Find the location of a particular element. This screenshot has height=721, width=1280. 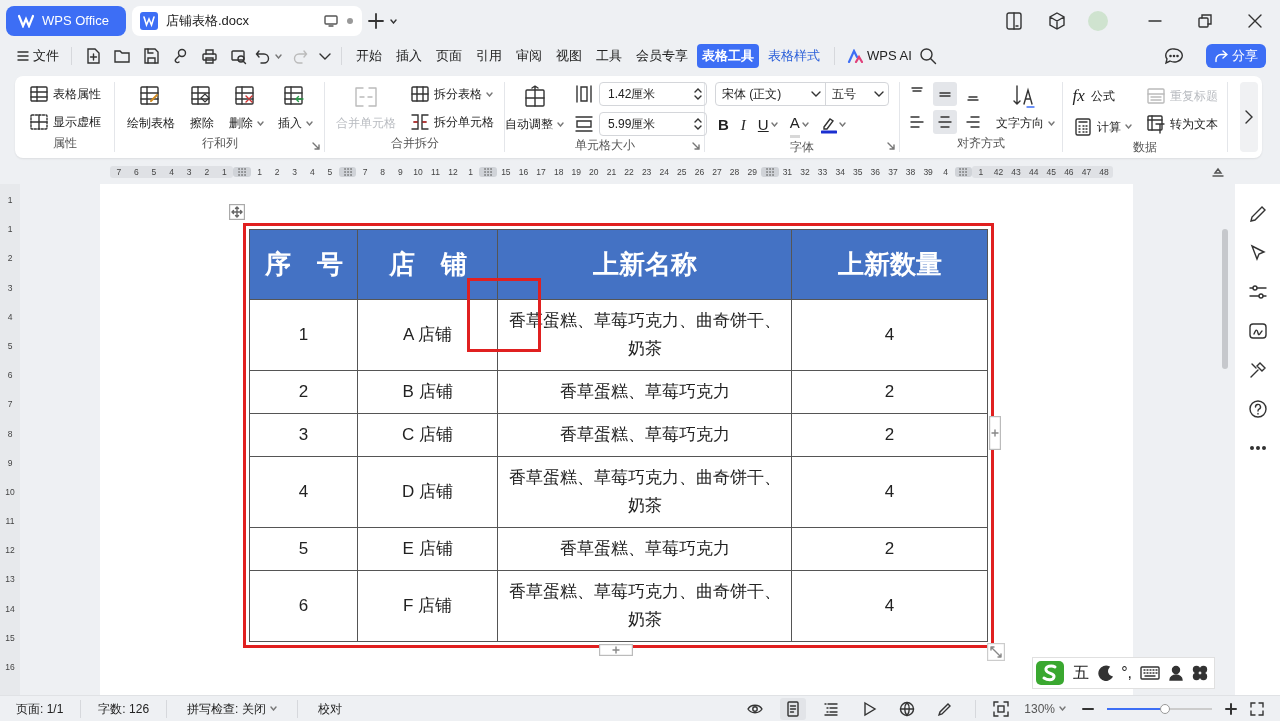

spin-field: 5.99厘米 is located at coordinates (653, 124).